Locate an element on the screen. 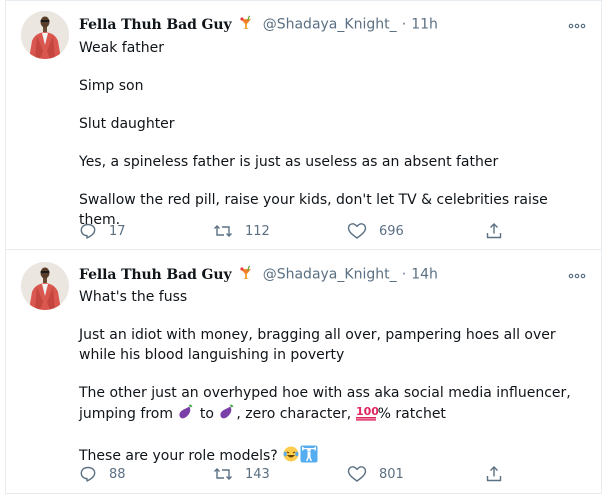  tweet-paragraph: Weak father is located at coordinates (122, 48).